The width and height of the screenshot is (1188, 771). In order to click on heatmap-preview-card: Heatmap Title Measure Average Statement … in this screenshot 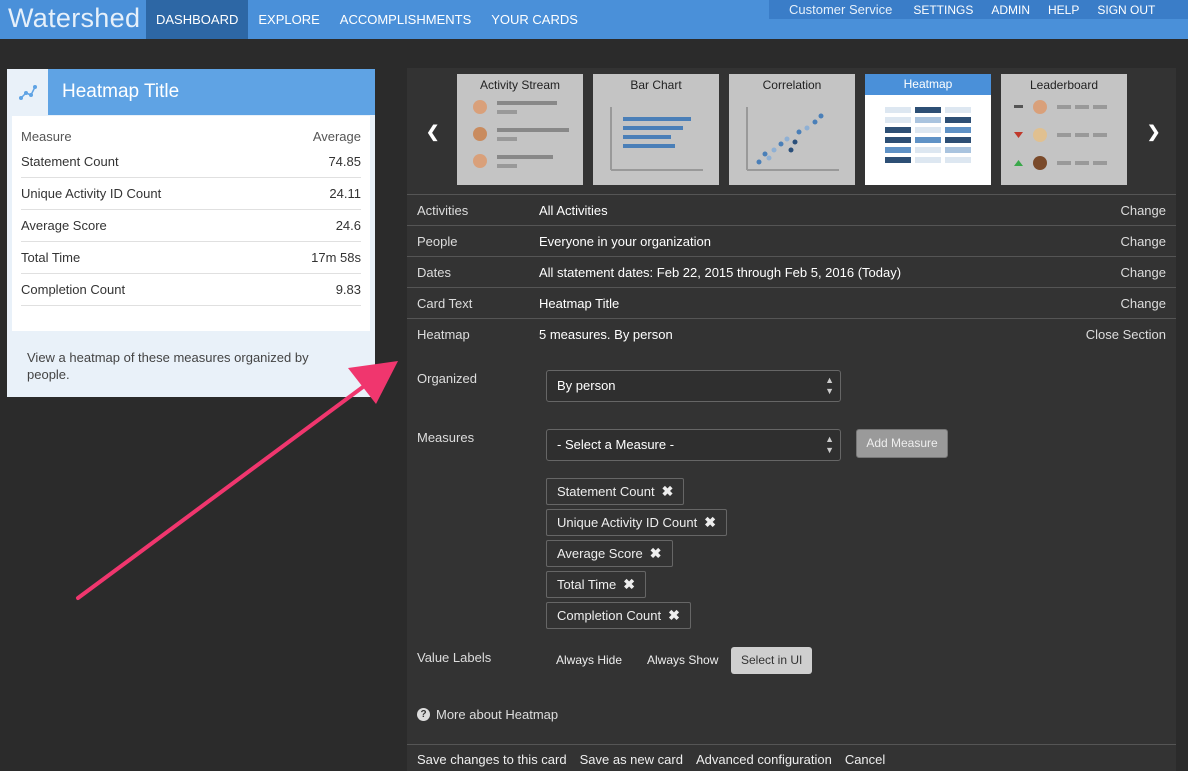, I will do `click(191, 233)`.